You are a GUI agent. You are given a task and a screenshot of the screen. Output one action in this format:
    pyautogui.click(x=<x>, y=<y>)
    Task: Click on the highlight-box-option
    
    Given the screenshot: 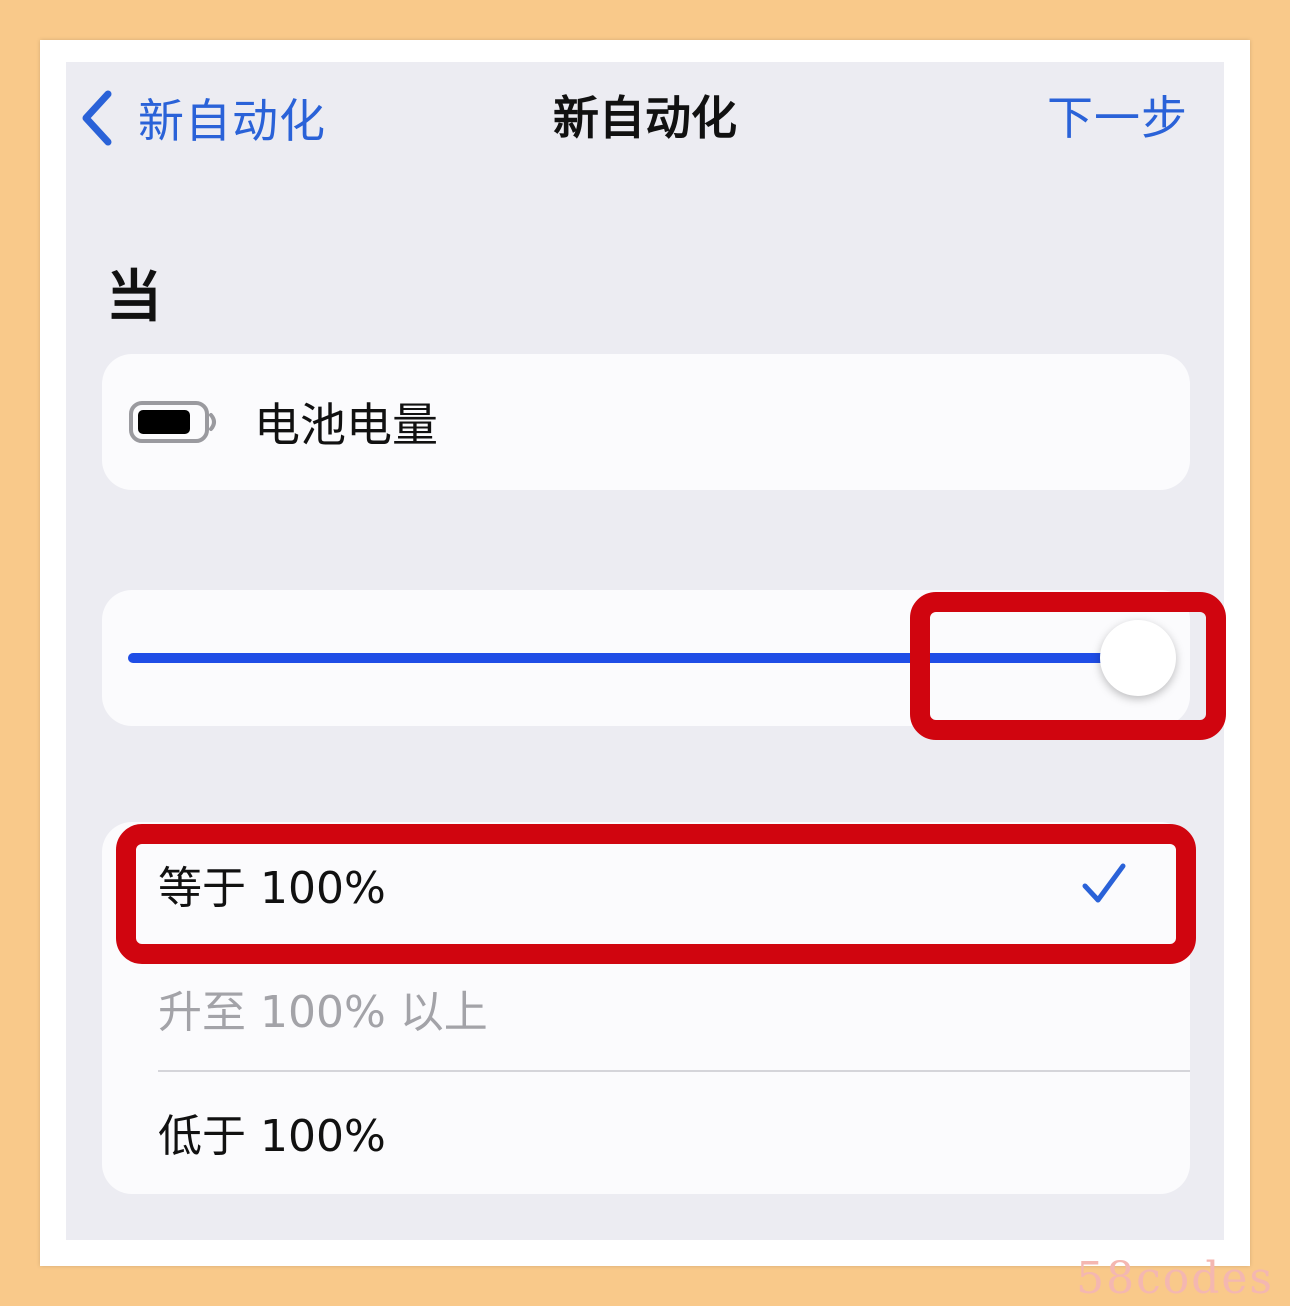 What is the action you would take?
    pyautogui.click(x=656, y=894)
    